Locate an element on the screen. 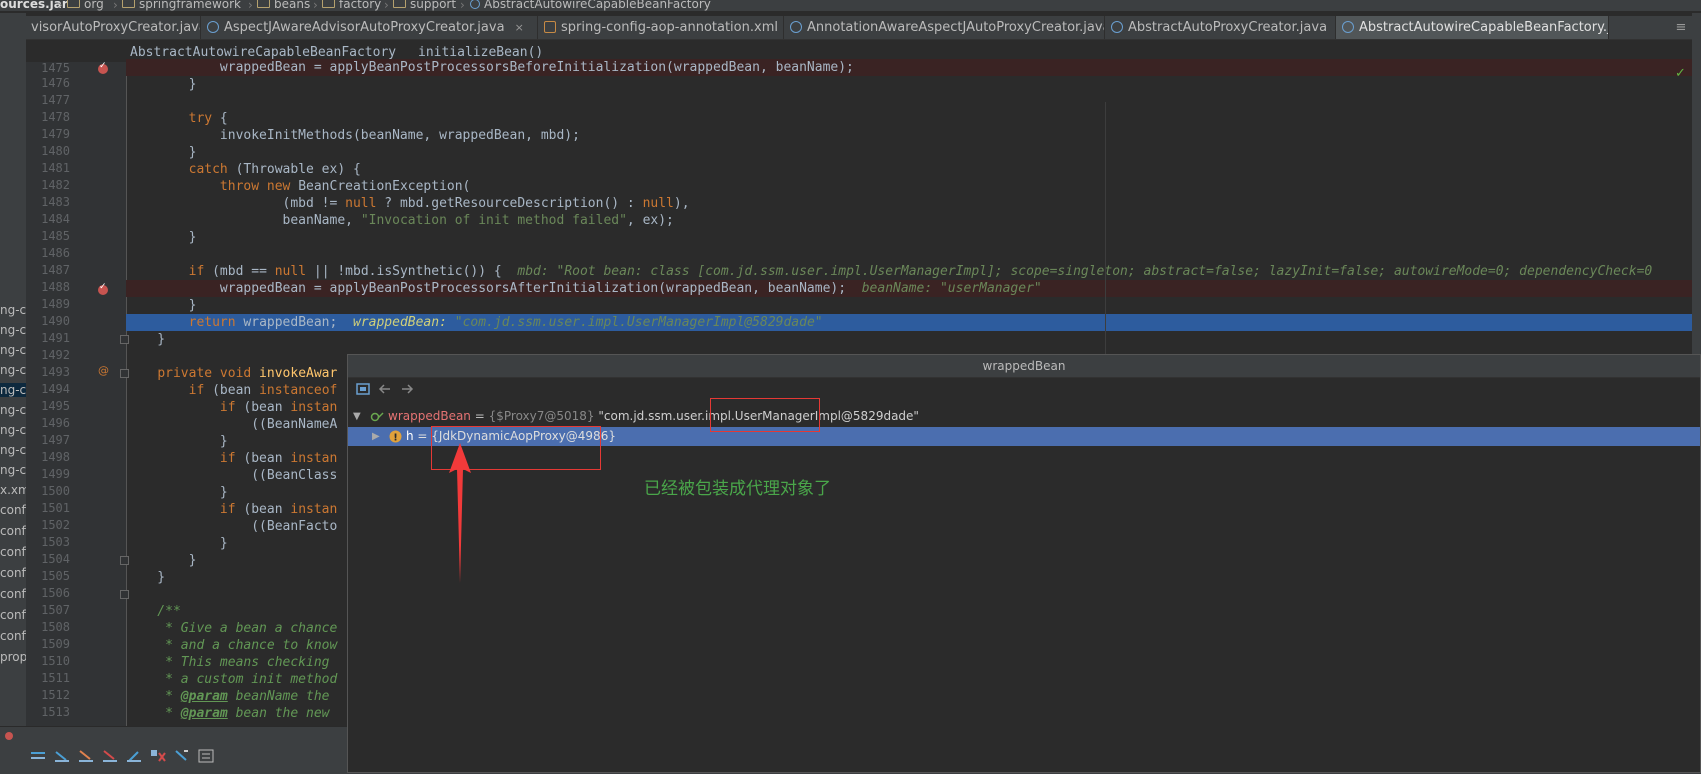 The image size is (1701, 774). evaluate-expression-icon is located at coordinates (206, 756).